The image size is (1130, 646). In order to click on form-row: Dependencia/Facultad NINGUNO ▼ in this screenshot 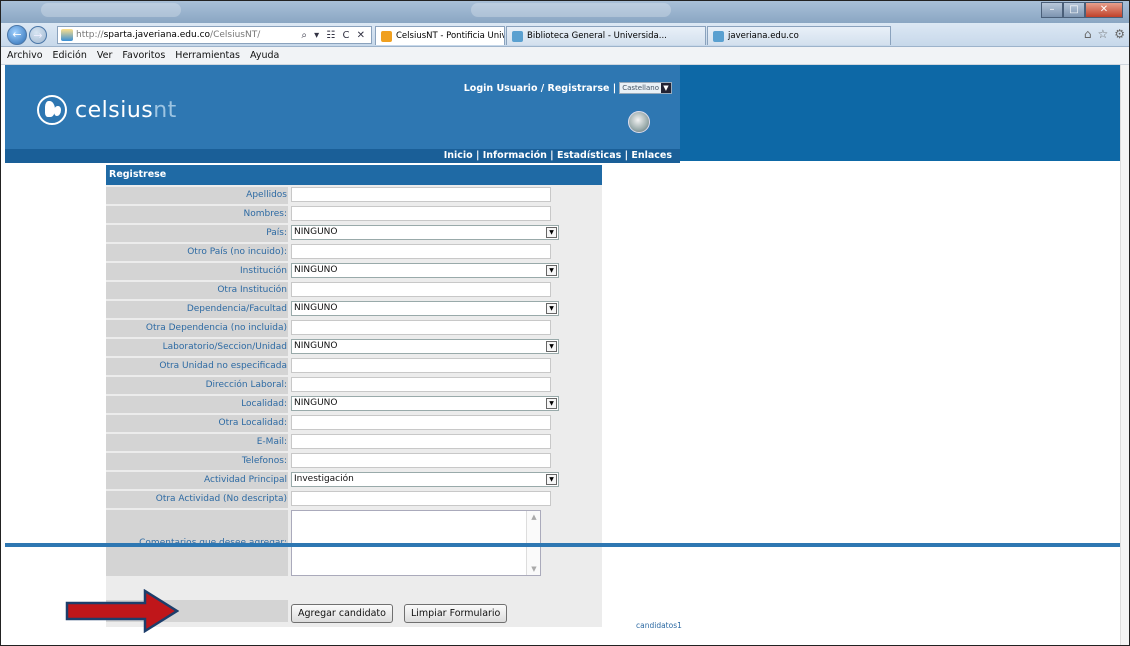, I will do `click(354, 309)`.